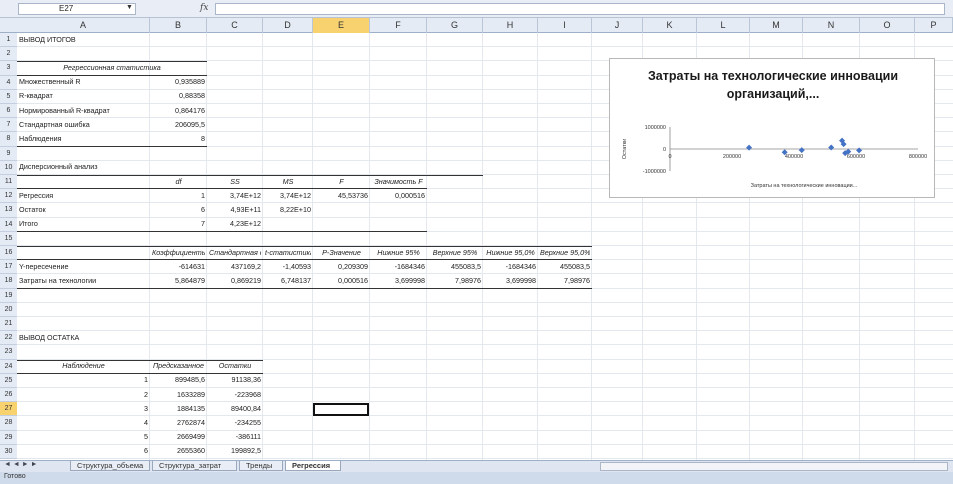  What do you see at coordinates (83, 423) in the screenshot?
I see `residual-observation: 4` at bounding box center [83, 423].